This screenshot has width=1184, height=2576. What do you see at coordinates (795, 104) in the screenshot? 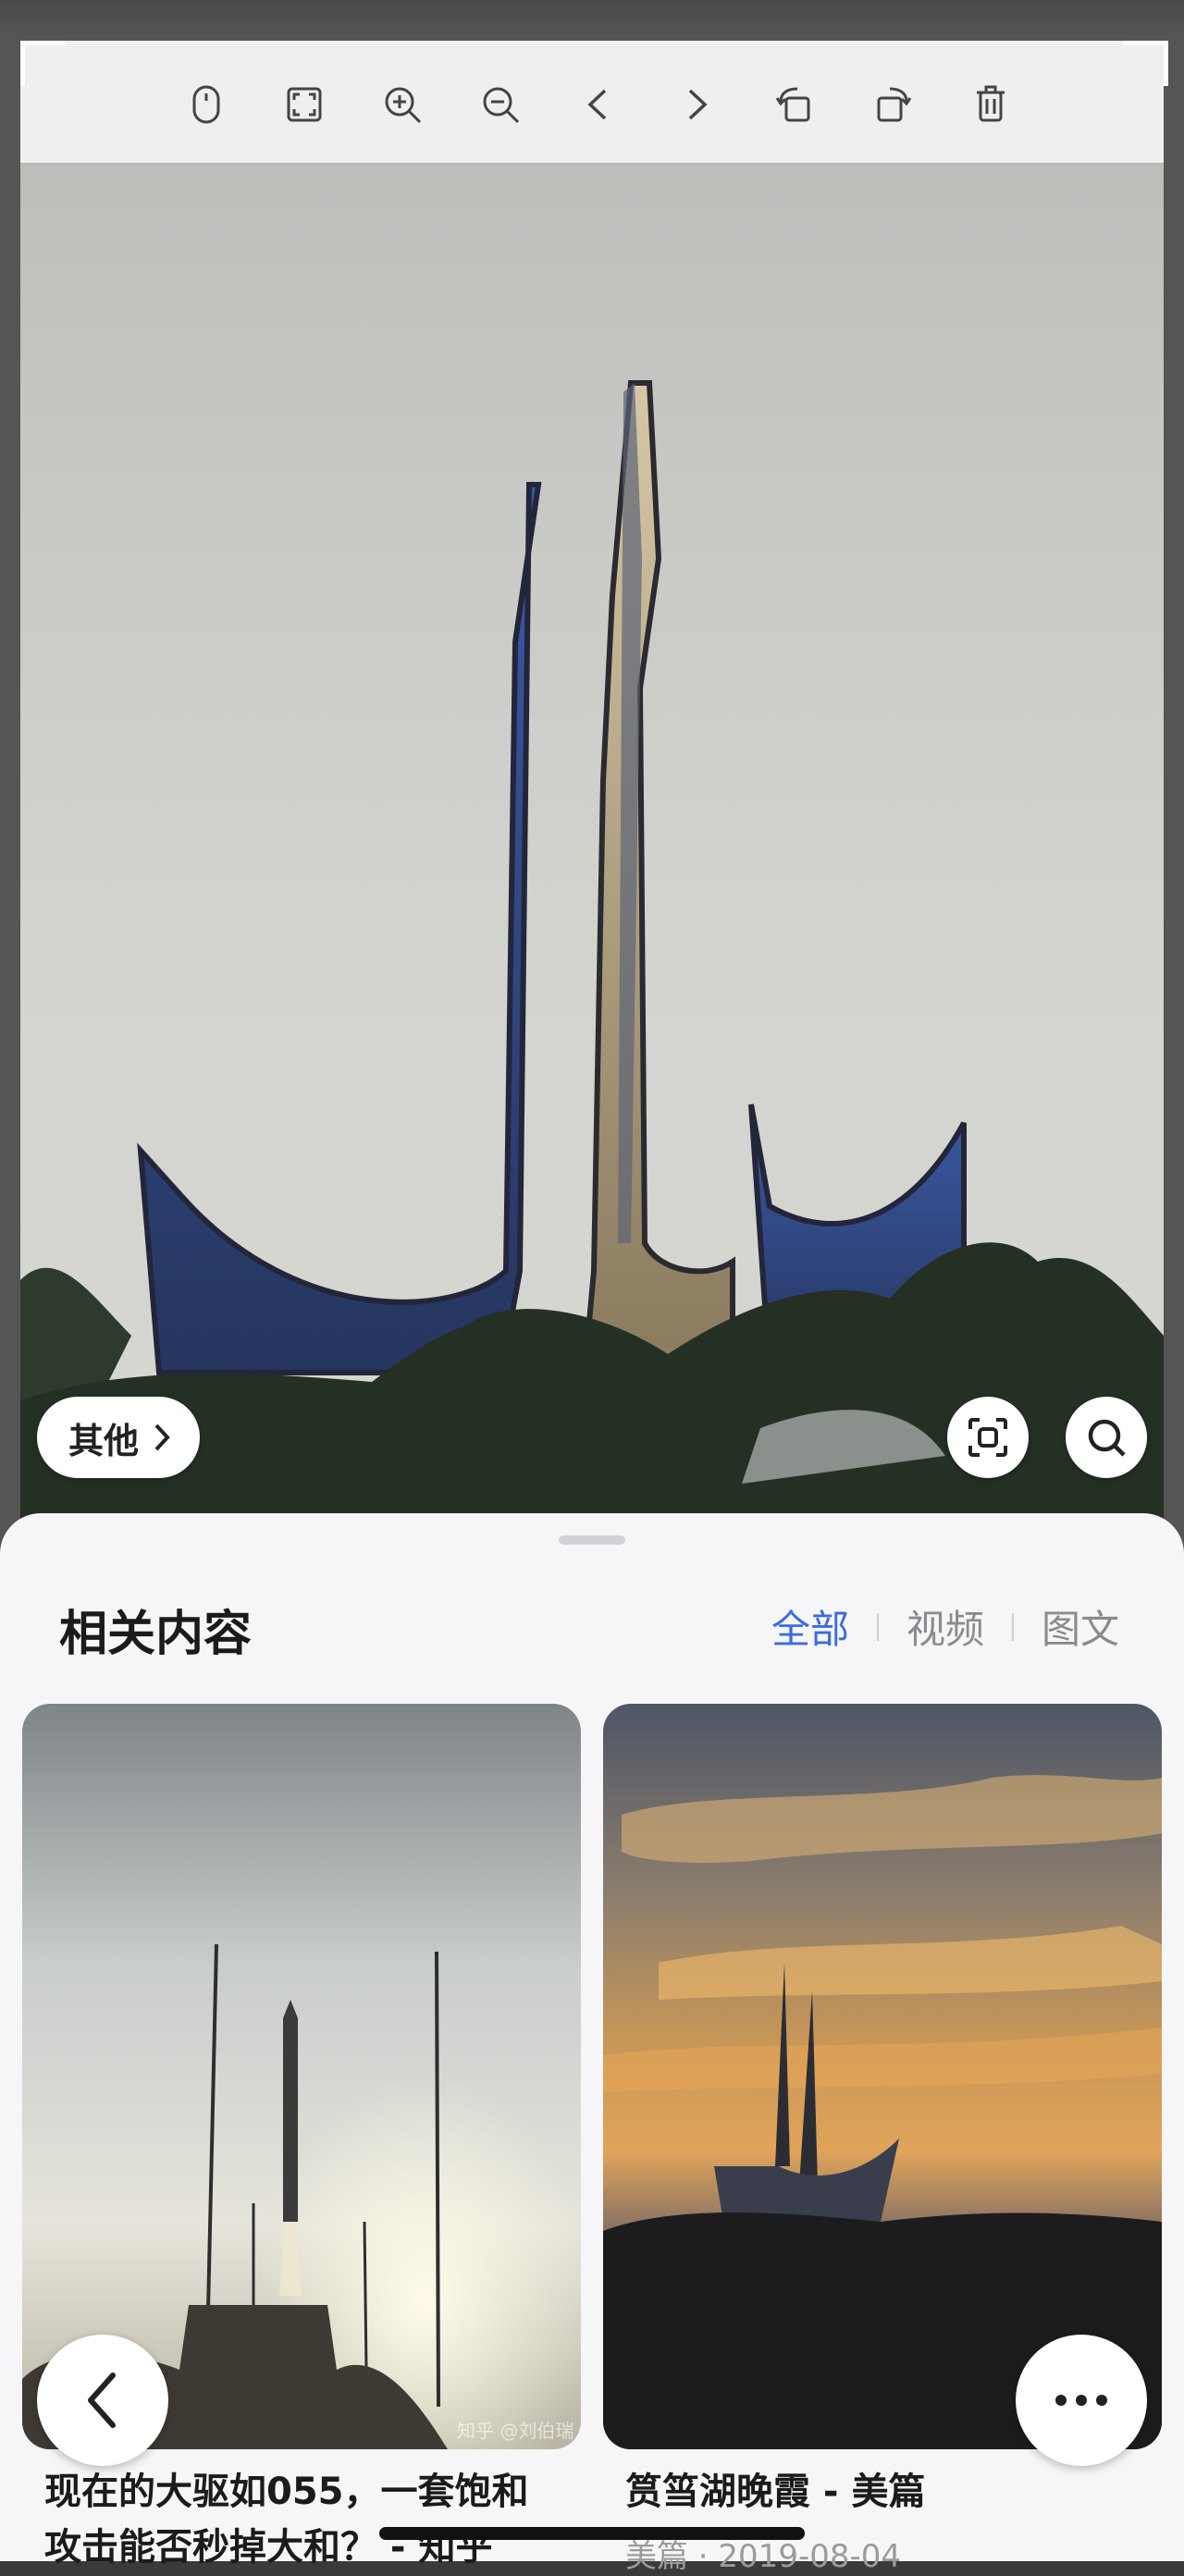
I see `rotate-left-icon` at bounding box center [795, 104].